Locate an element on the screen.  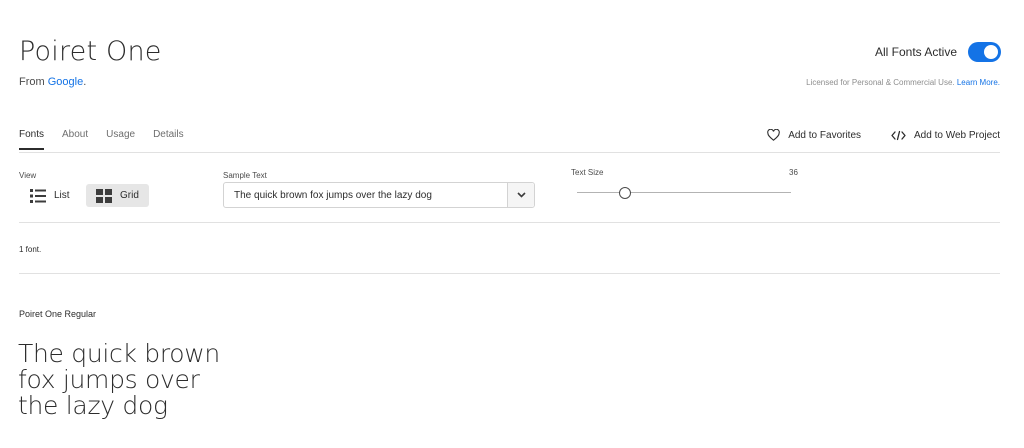
sample-text-label: Sample Text is located at coordinates (245, 175).